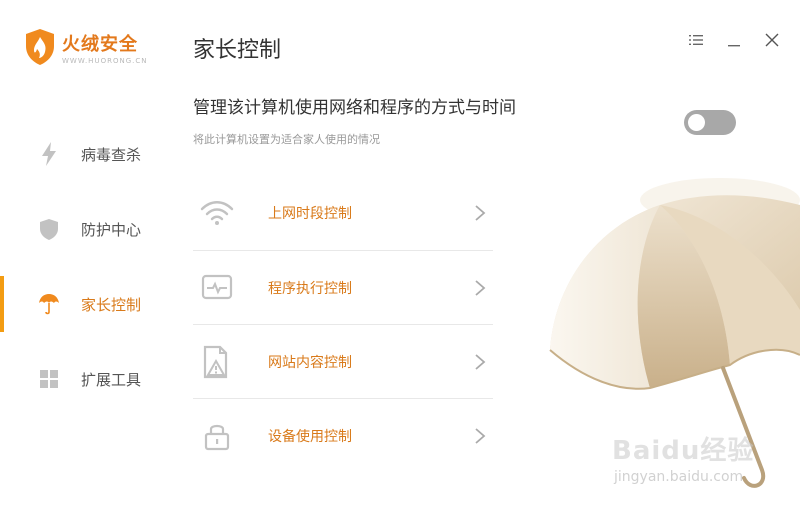  What do you see at coordinates (683, 451) in the screenshot?
I see `watermark-main: Baidu经验` at bounding box center [683, 451].